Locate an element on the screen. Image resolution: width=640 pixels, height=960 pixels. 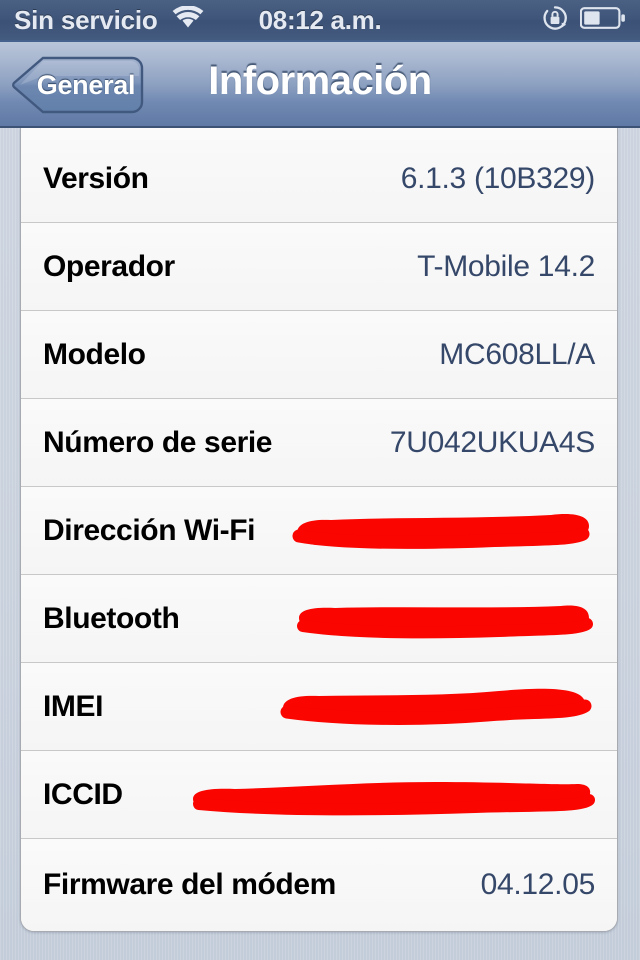
table-row: ICCID is located at coordinates (319, 795).